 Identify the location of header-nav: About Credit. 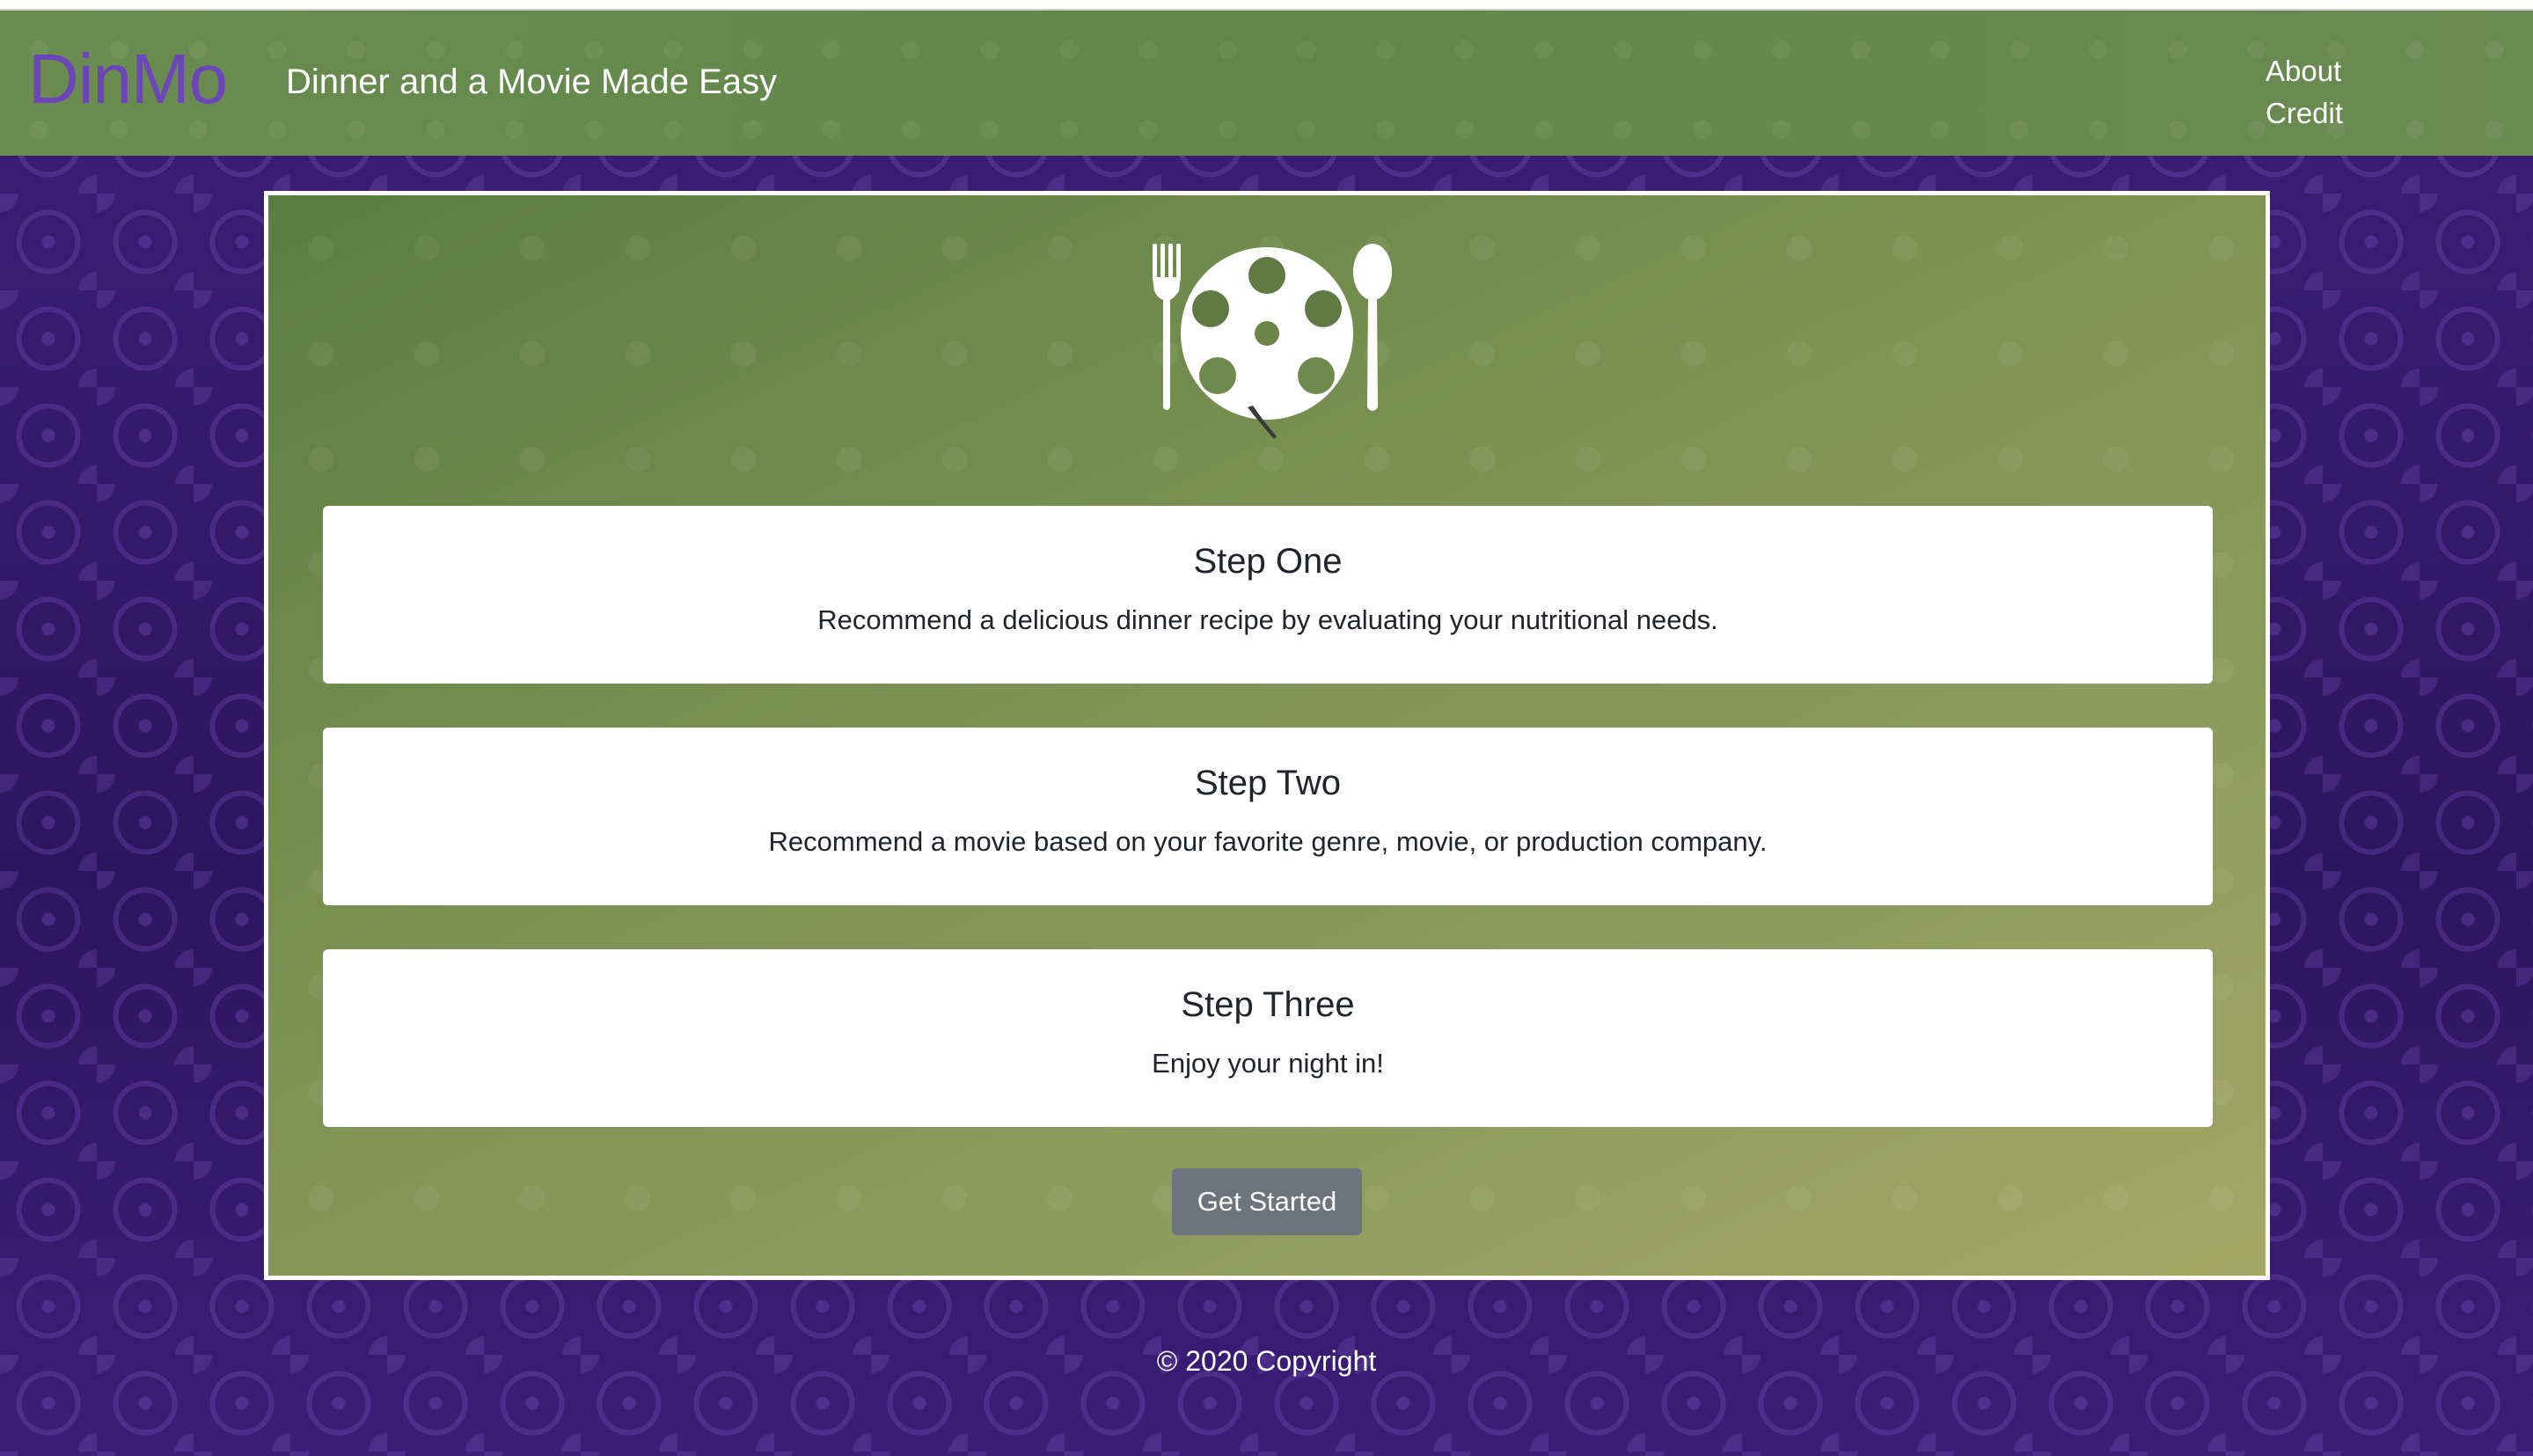
(2318, 92).